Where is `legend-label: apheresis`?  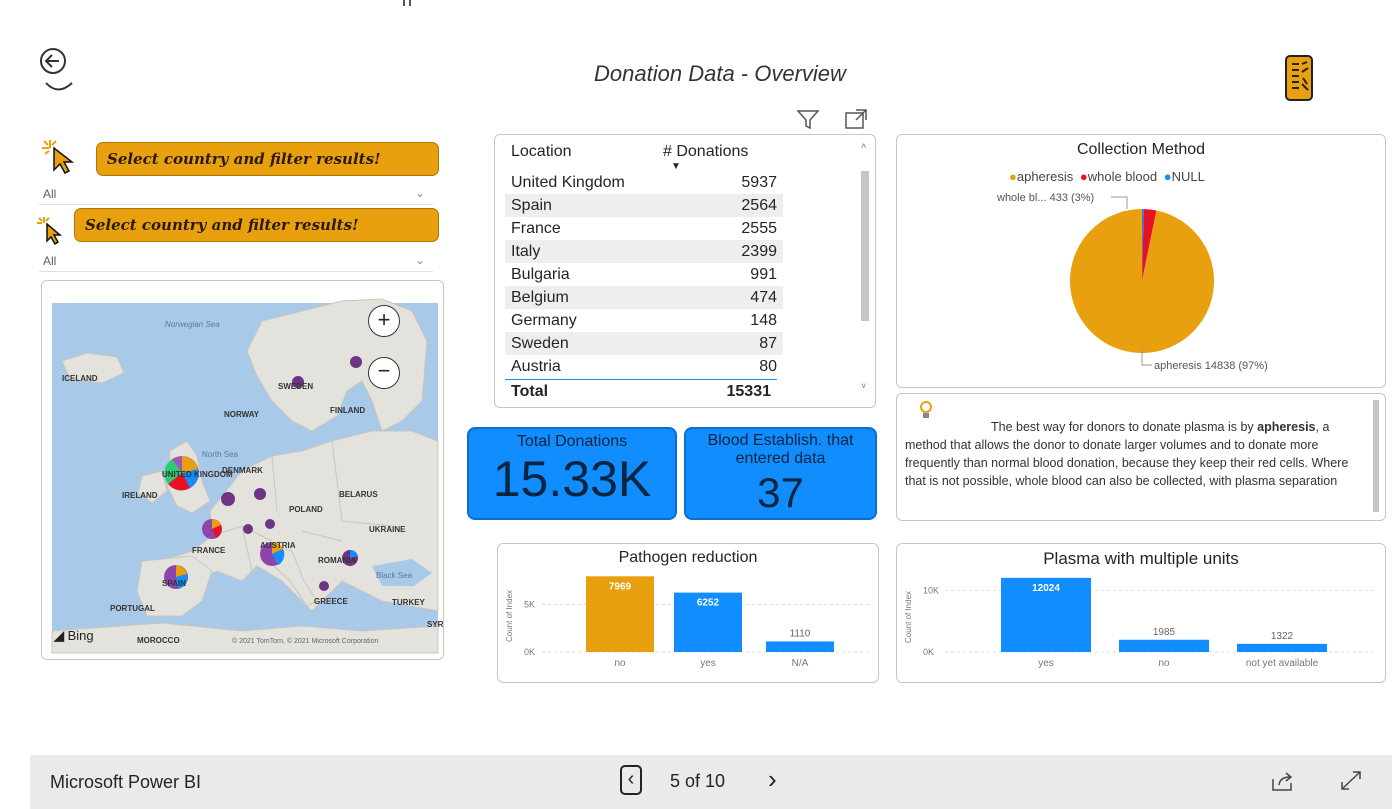 legend-label: apheresis is located at coordinates (1045, 176).